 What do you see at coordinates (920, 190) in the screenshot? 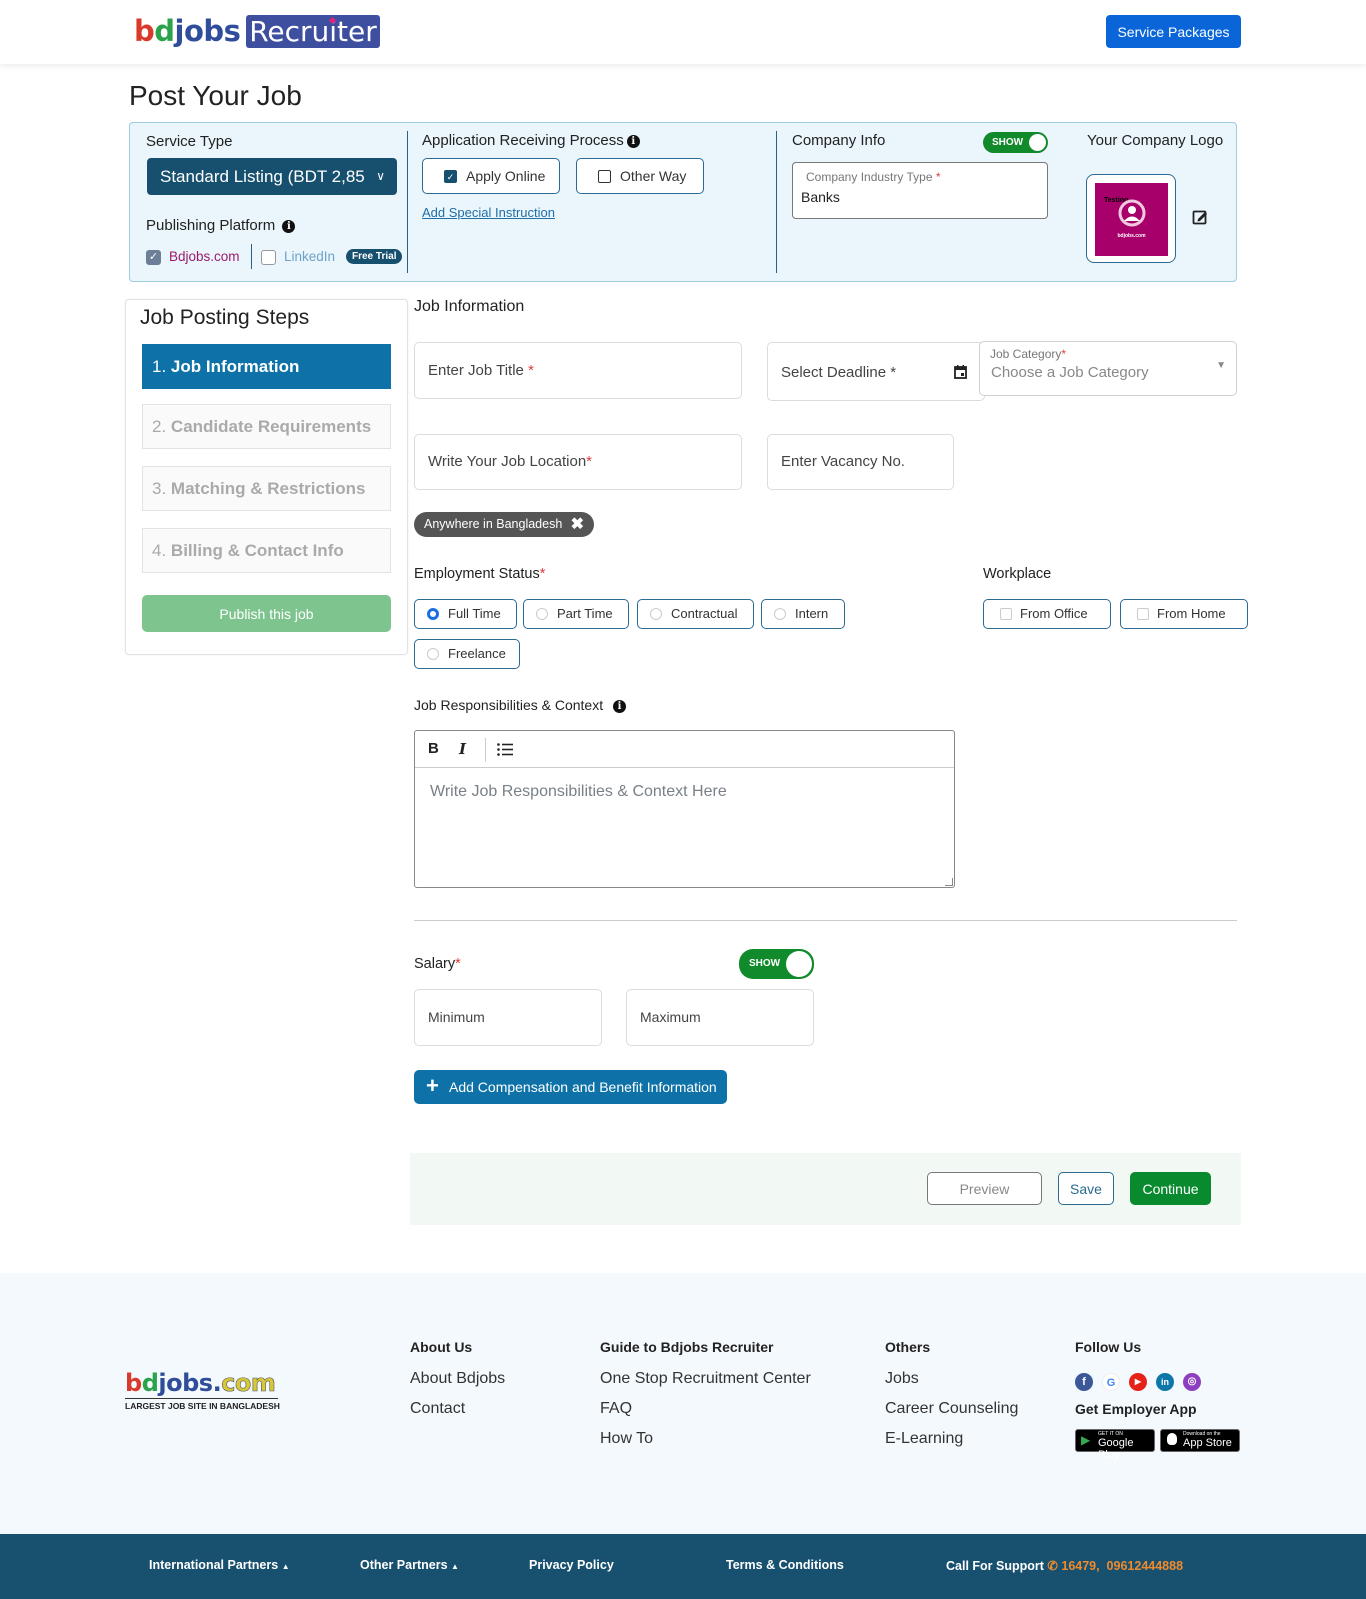
I see `company-industry-field: Company Industry Type * Banks` at bounding box center [920, 190].